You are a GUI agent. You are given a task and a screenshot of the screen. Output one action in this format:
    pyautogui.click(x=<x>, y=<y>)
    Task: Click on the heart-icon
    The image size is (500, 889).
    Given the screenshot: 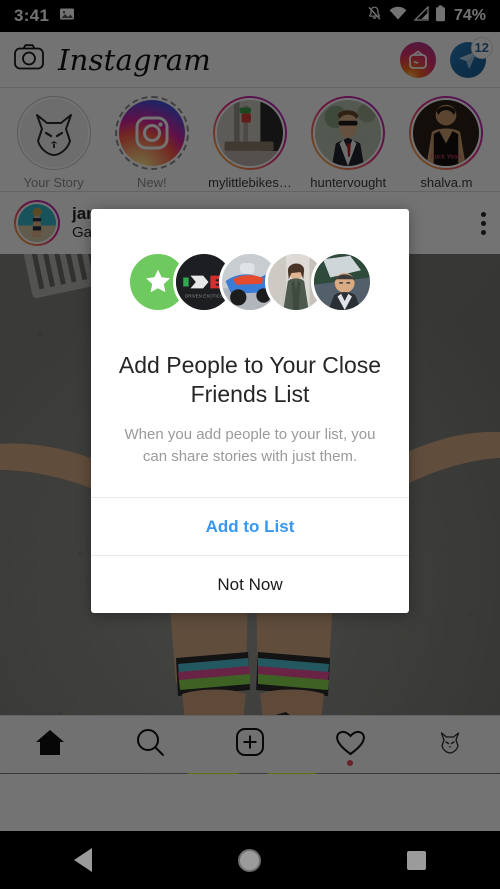 What is the action you would take?
    pyautogui.click(x=350, y=745)
    